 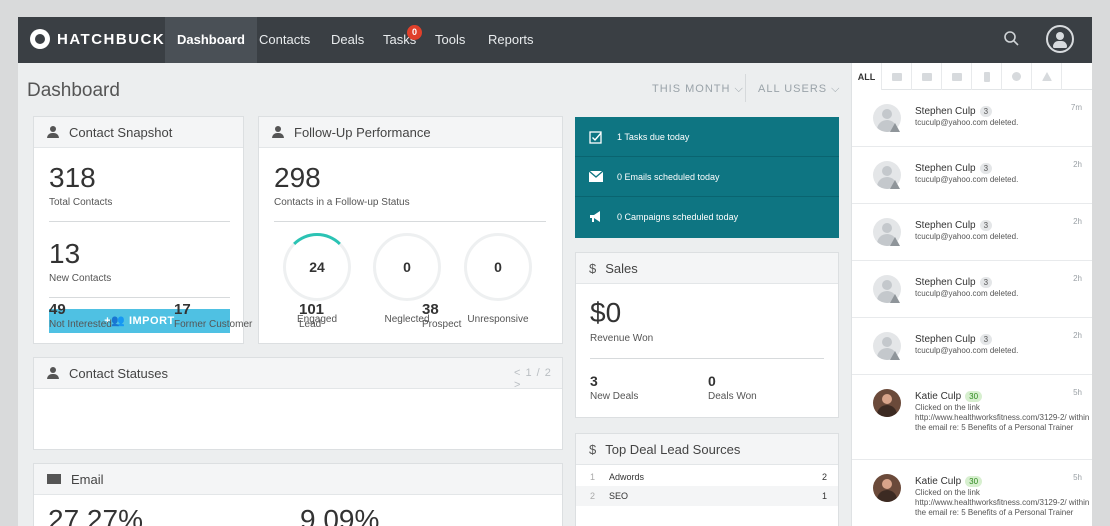 I want to click on nav-reports: Reports, so click(x=511, y=40).